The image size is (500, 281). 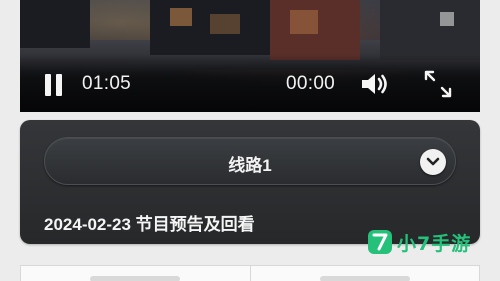 I want to click on current-time: 01:05, so click(x=107, y=83).